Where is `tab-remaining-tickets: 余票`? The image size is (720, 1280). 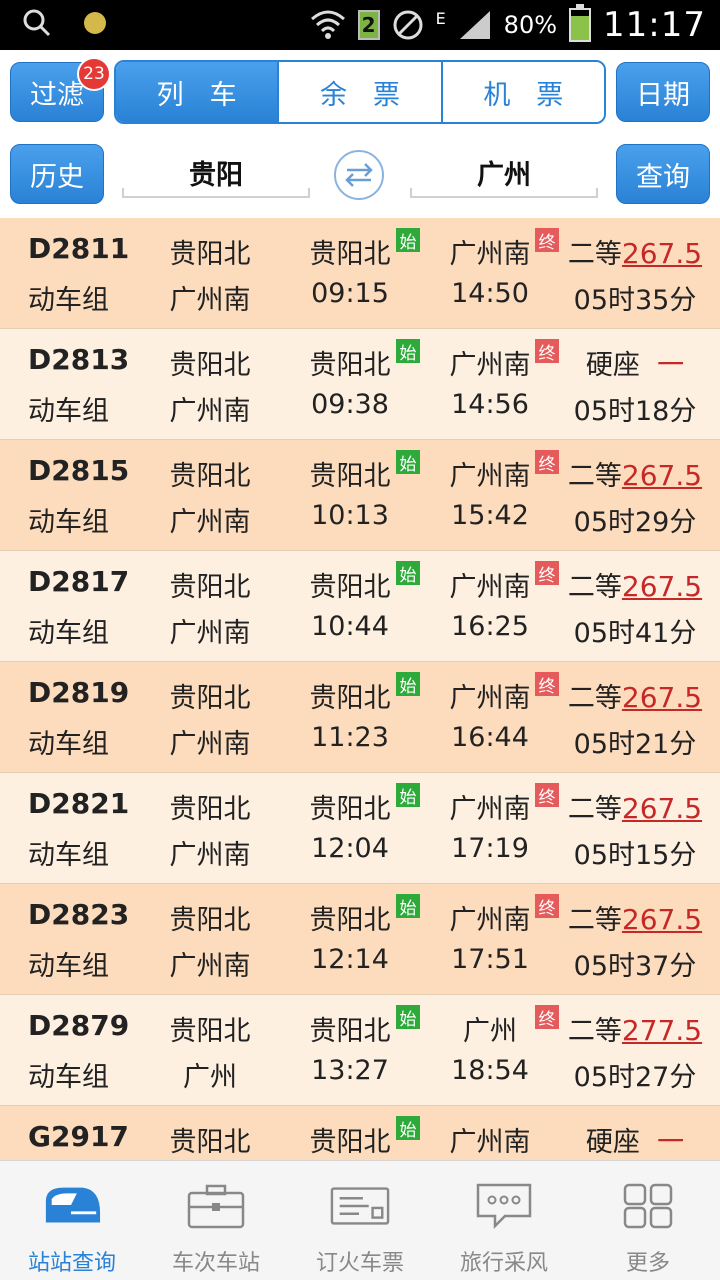
tab-remaining-tickets: 余票 is located at coordinates (359, 92).